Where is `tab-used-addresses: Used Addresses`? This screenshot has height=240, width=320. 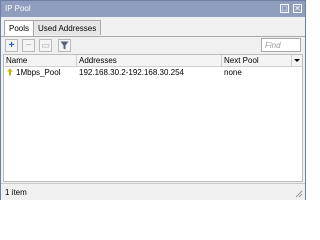 tab-used-addresses: Used Addresses is located at coordinates (67, 27).